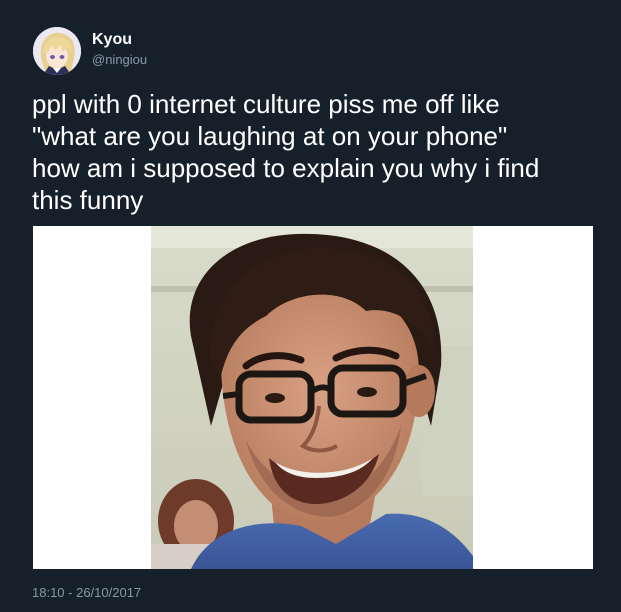 The height and width of the screenshot is (612, 621). What do you see at coordinates (119, 60) in the screenshot?
I see `user-handle: @ningiou` at bounding box center [119, 60].